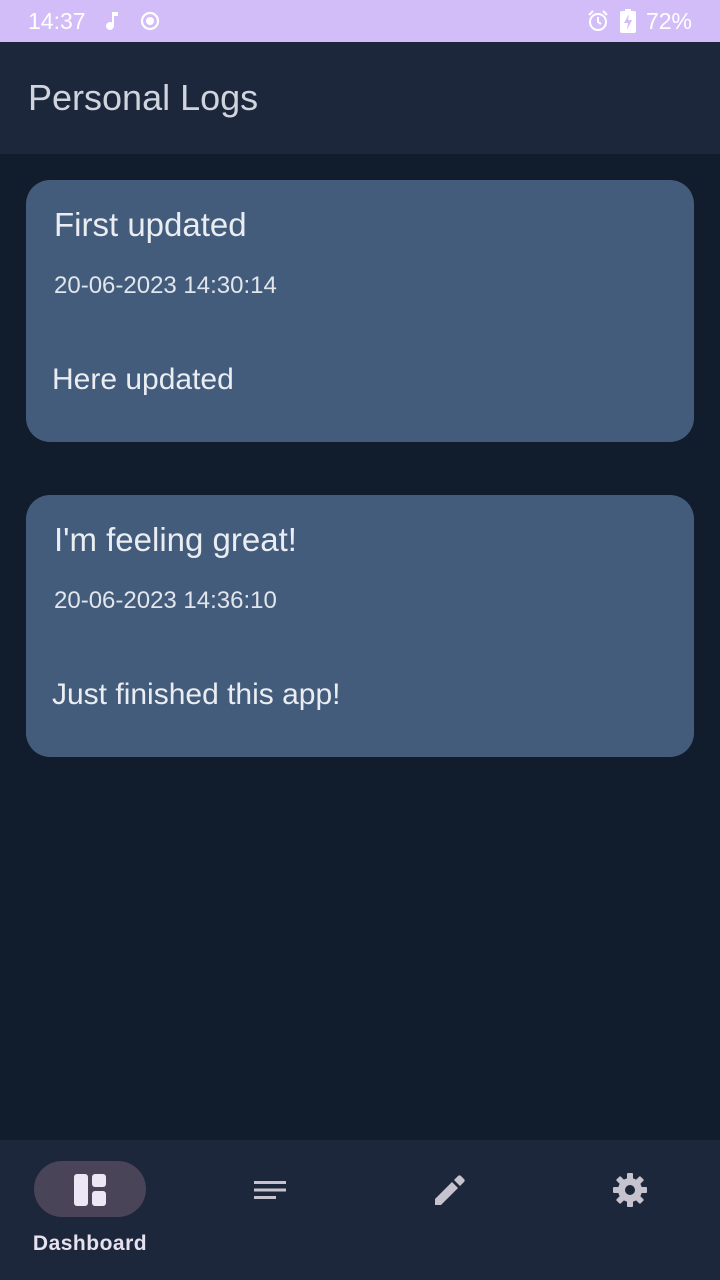 This screenshot has height=1280, width=720. I want to click on battery-charging-icon, so click(627, 21).